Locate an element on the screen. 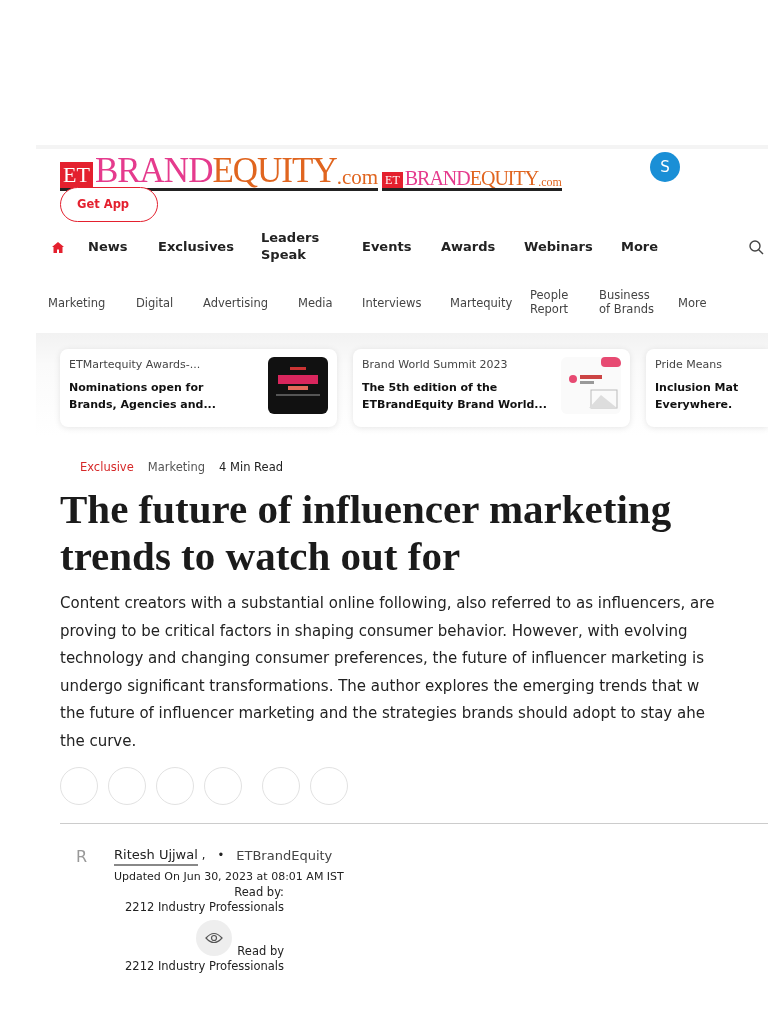  read-time: 4 Min Read is located at coordinates (251, 467).